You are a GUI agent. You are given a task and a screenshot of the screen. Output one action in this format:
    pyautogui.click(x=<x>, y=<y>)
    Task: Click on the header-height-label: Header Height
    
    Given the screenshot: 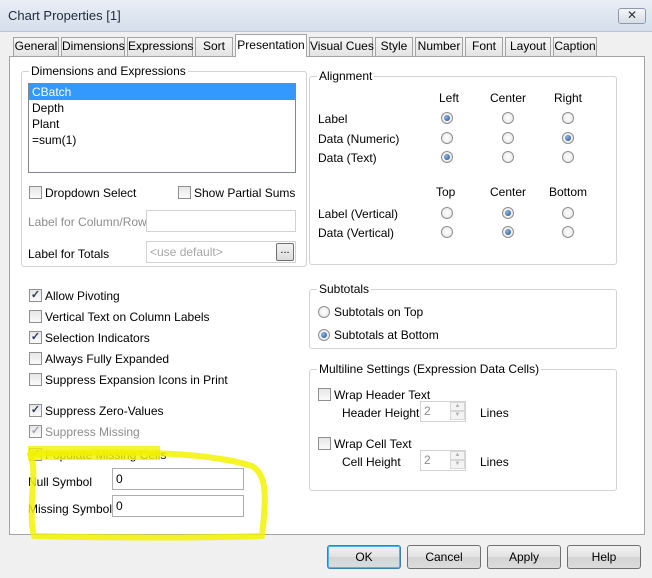 What is the action you would take?
    pyautogui.click(x=381, y=413)
    